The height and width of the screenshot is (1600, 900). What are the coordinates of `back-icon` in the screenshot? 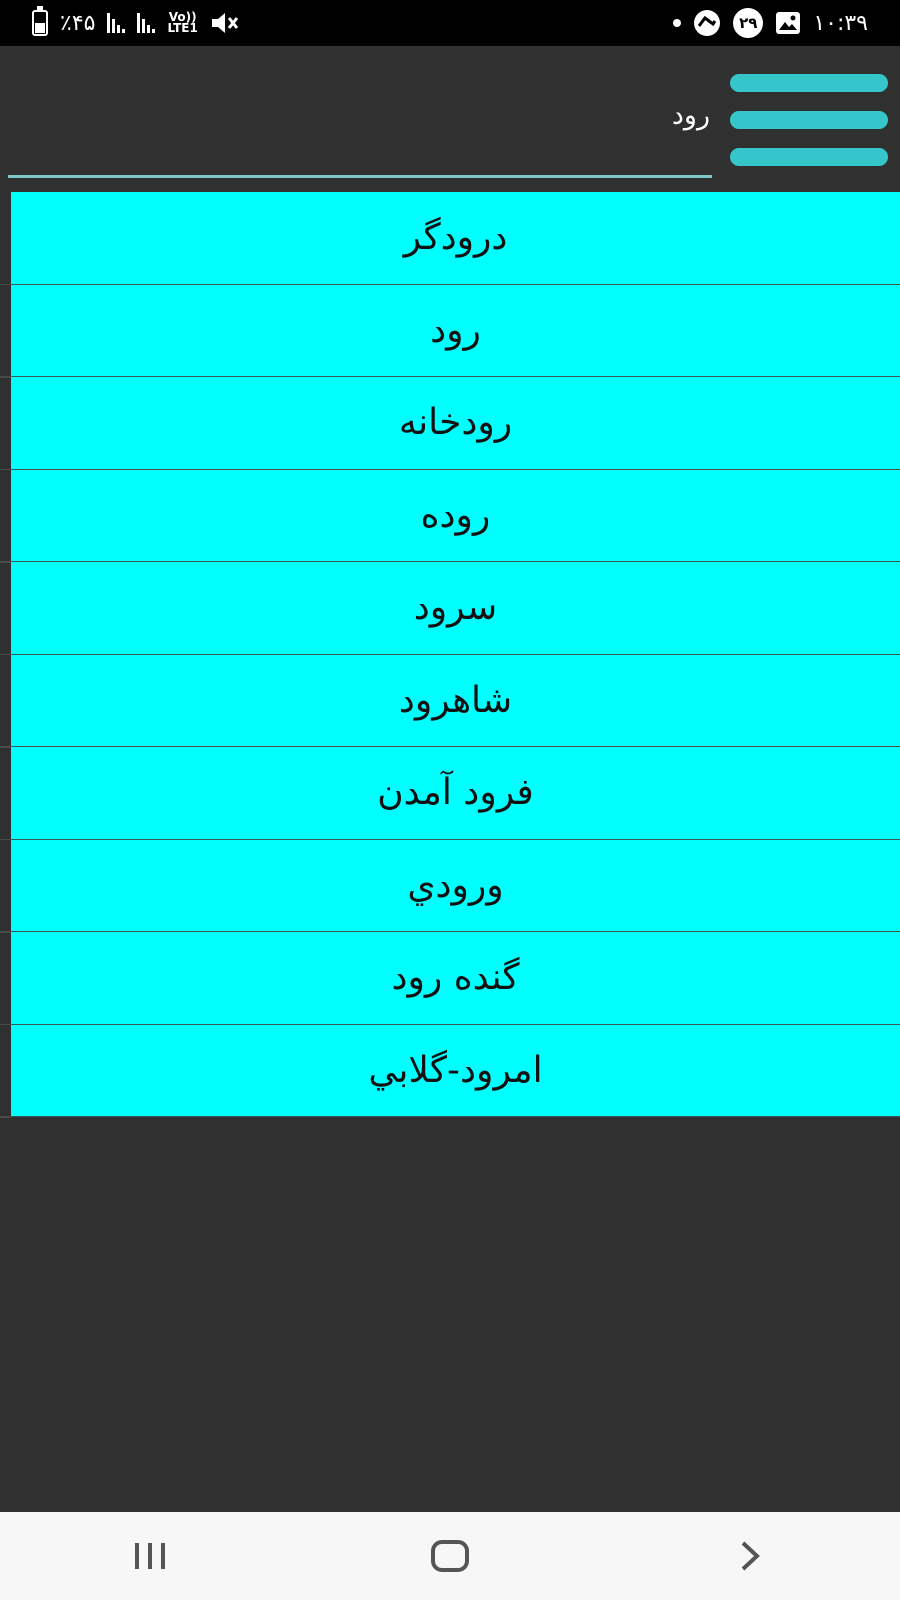 It's located at (750, 1556).